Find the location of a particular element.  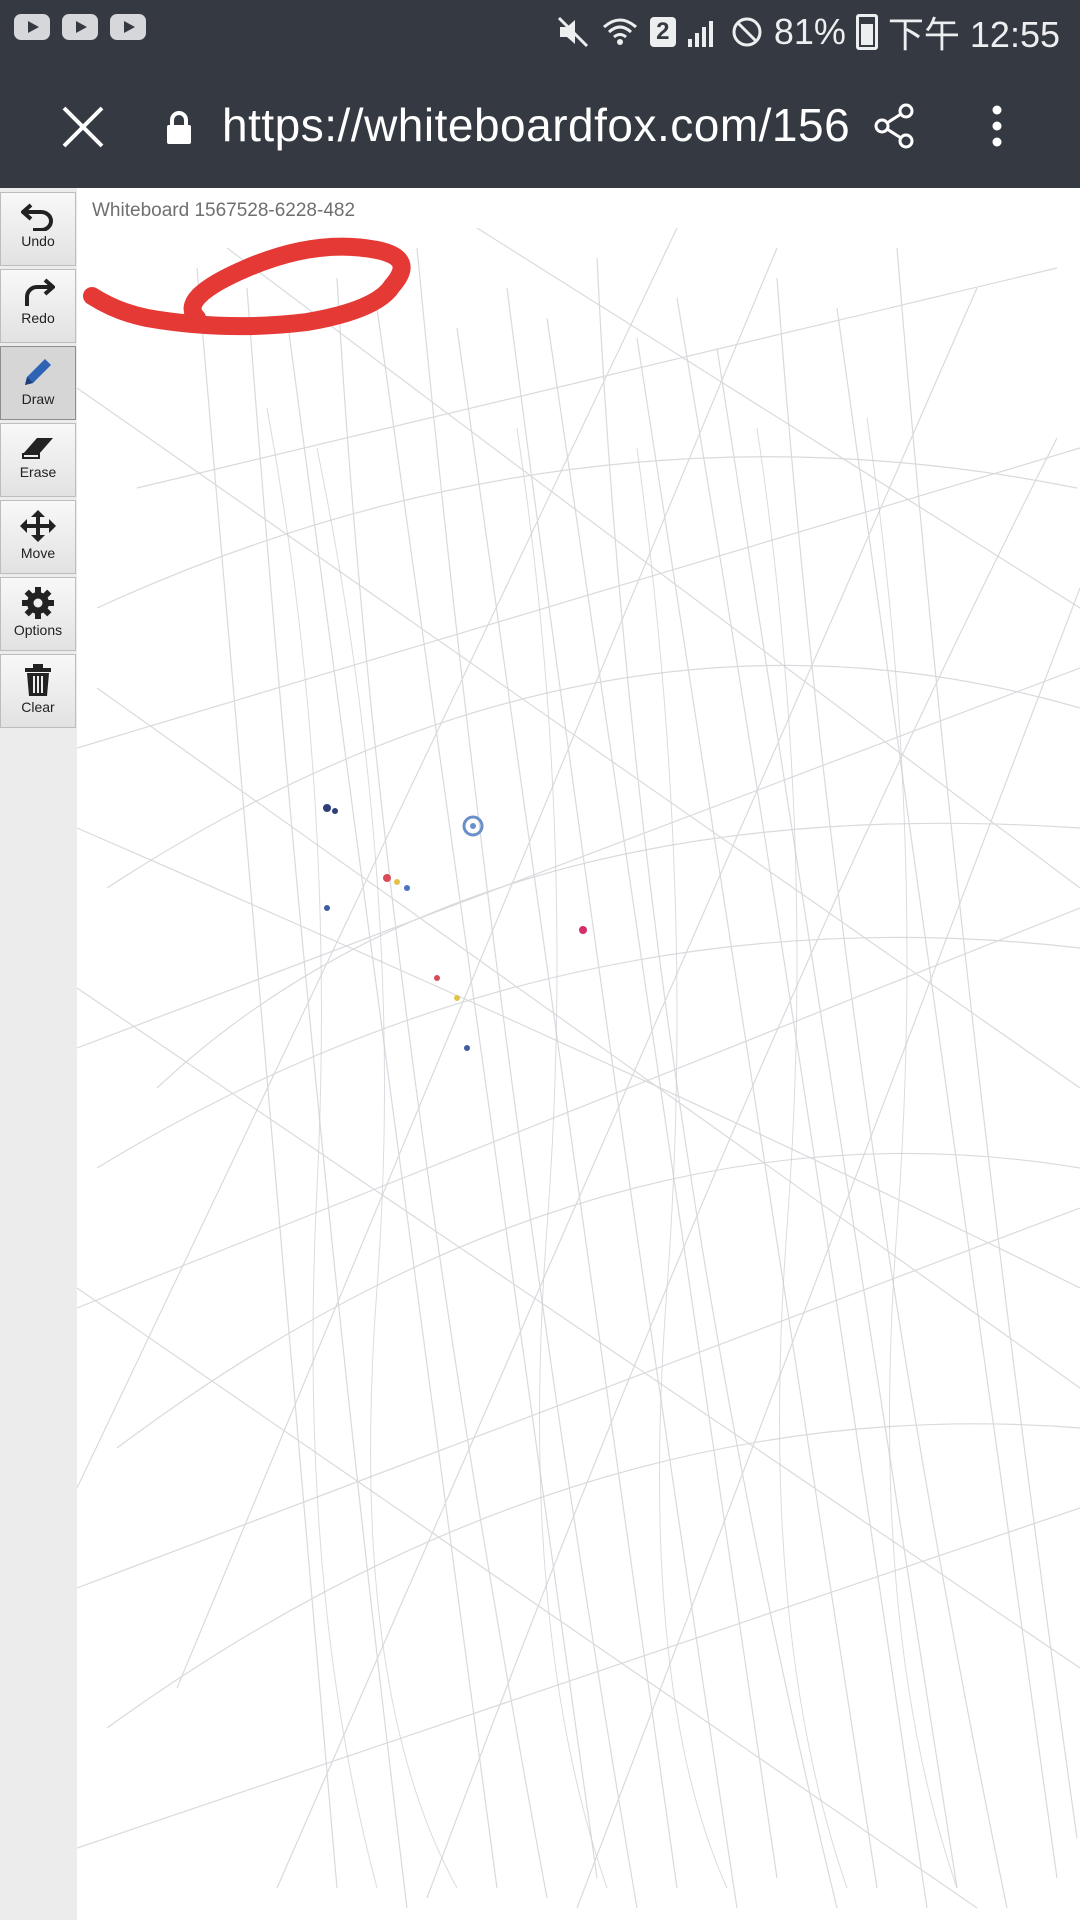

do-not-disturb-icon is located at coordinates (747, 32).